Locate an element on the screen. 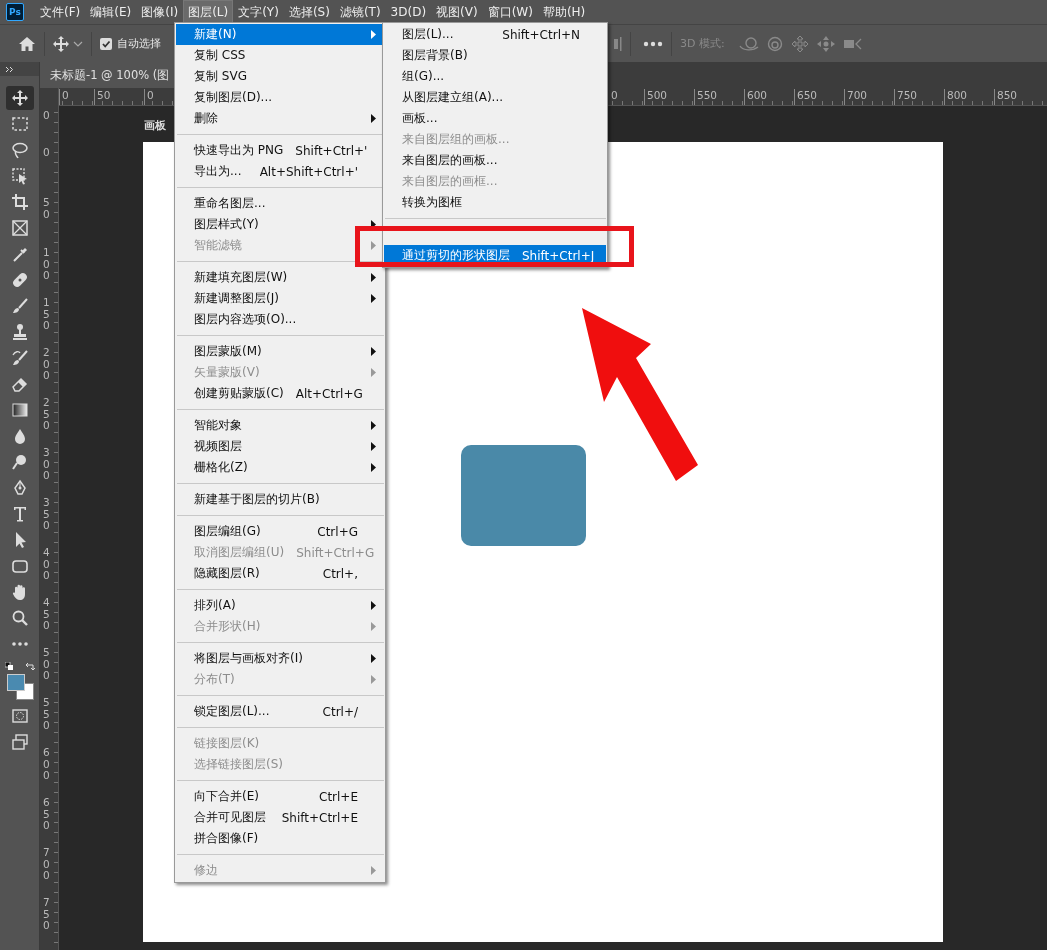 This screenshot has height=950, width=1047. menu-item: 新建(N) is located at coordinates (280, 34).